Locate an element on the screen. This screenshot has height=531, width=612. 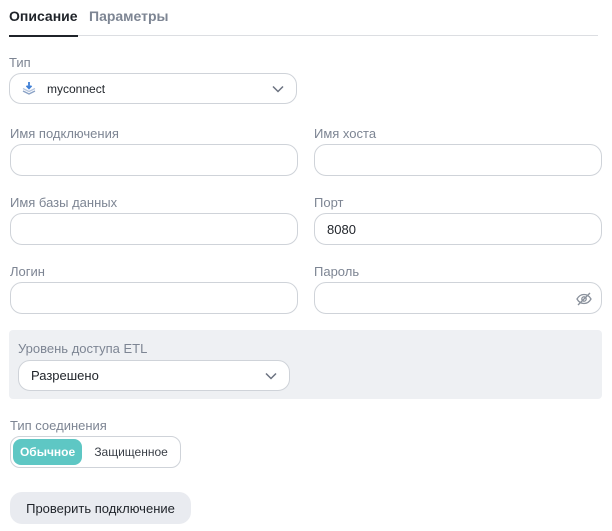
login-field is located at coordinates (154, 298).